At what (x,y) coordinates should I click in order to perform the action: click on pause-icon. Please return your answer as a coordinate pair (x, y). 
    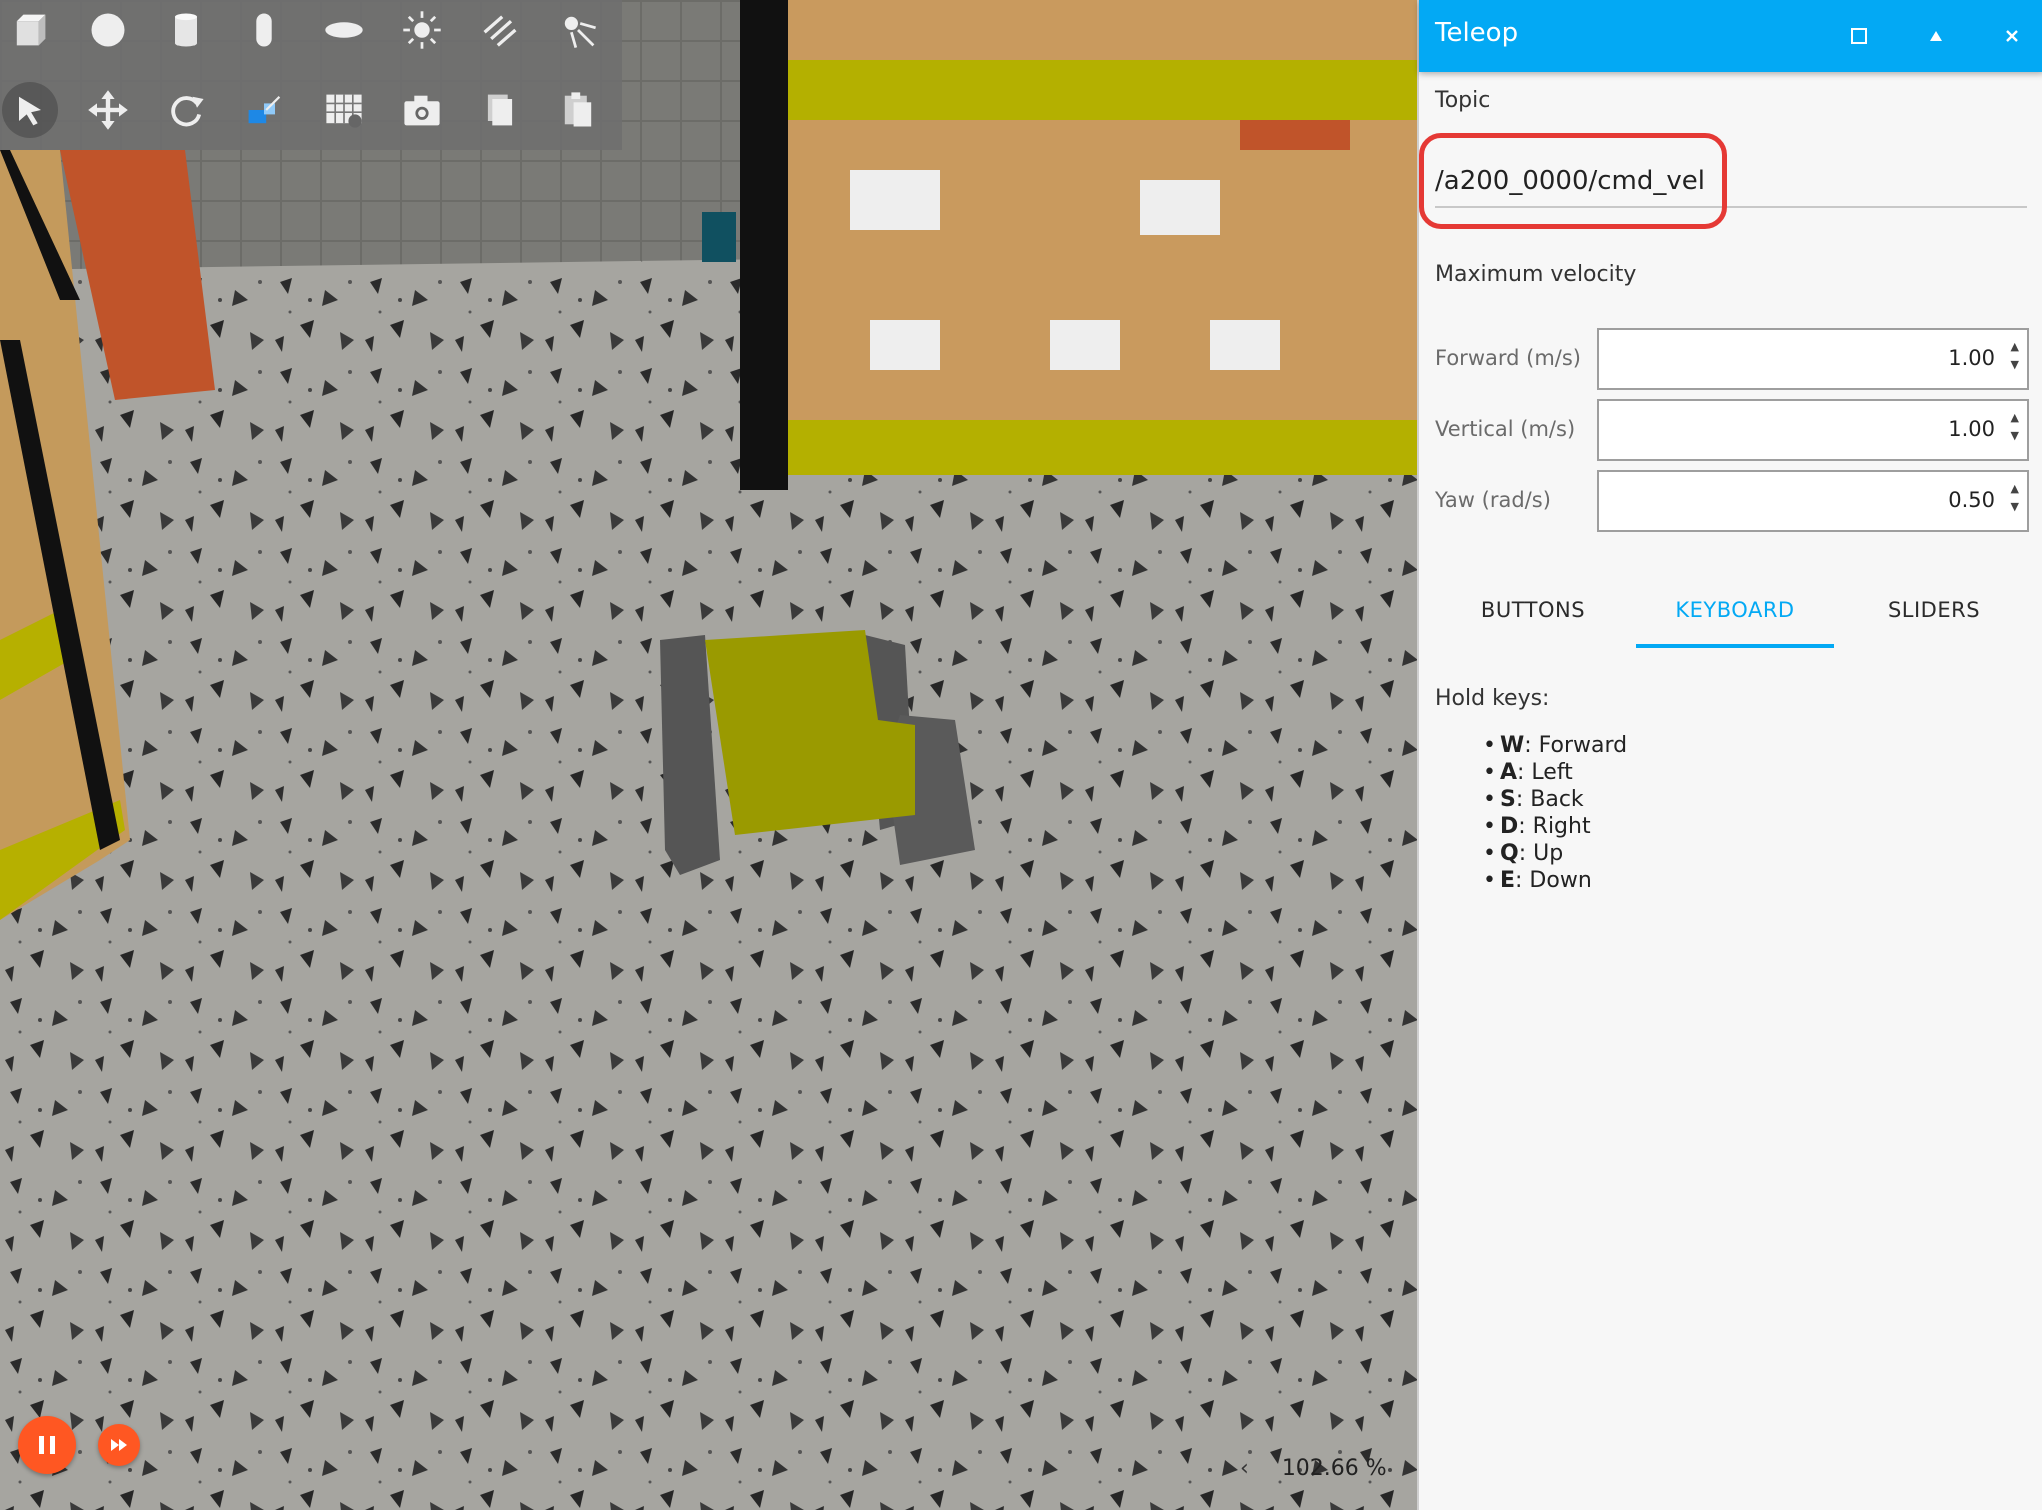
    Looking at the image, I should click on (47, 1445).